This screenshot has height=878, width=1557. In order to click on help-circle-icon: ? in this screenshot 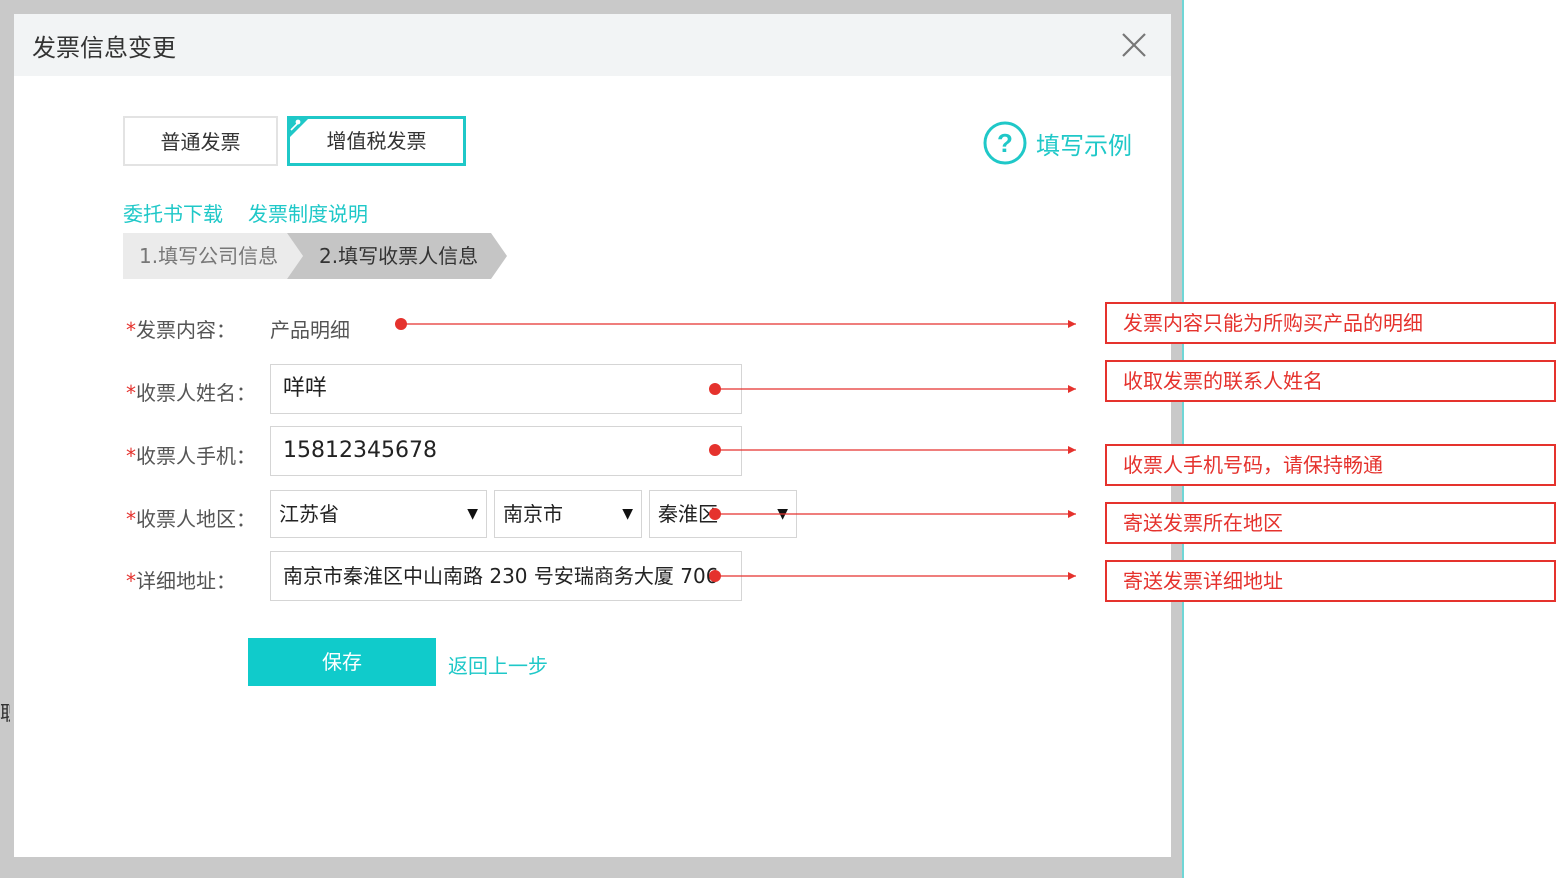, I will do `click(1005, 143)`.